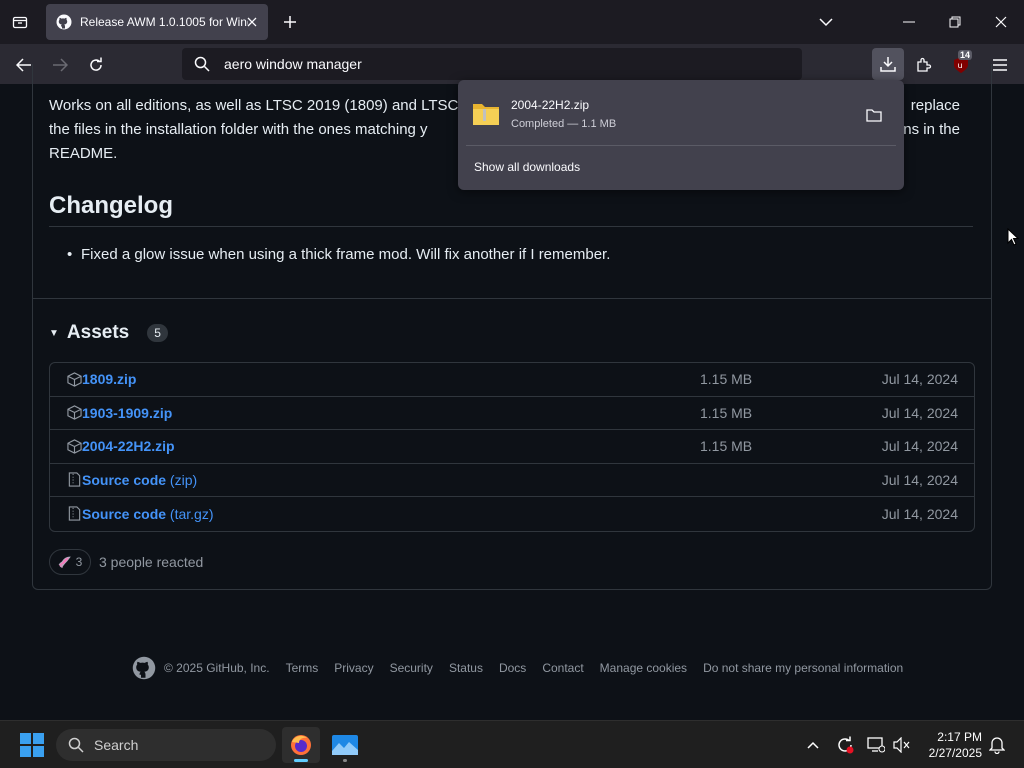  What do you see at coordinates (157, 333) in the screenshot?
I see `assets-count-badge: 5` at bounding box center [157, 333].